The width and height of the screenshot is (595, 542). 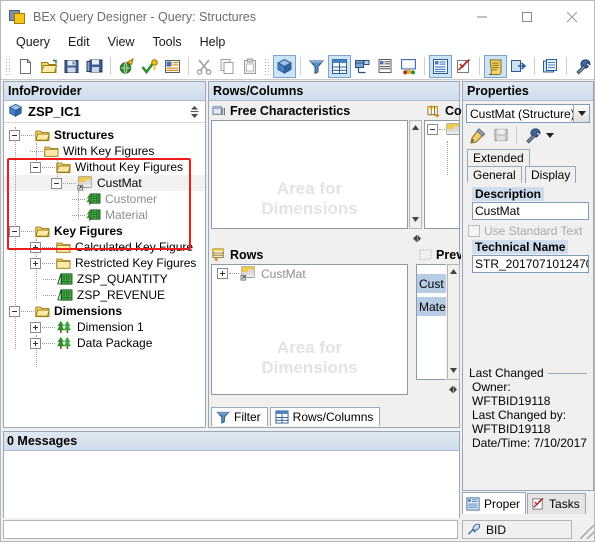 What do you see at coordinates (104, 311) in the screenshot?
I see `tree-node-dimensions: Dimensions` at bounding box center [104, 311].